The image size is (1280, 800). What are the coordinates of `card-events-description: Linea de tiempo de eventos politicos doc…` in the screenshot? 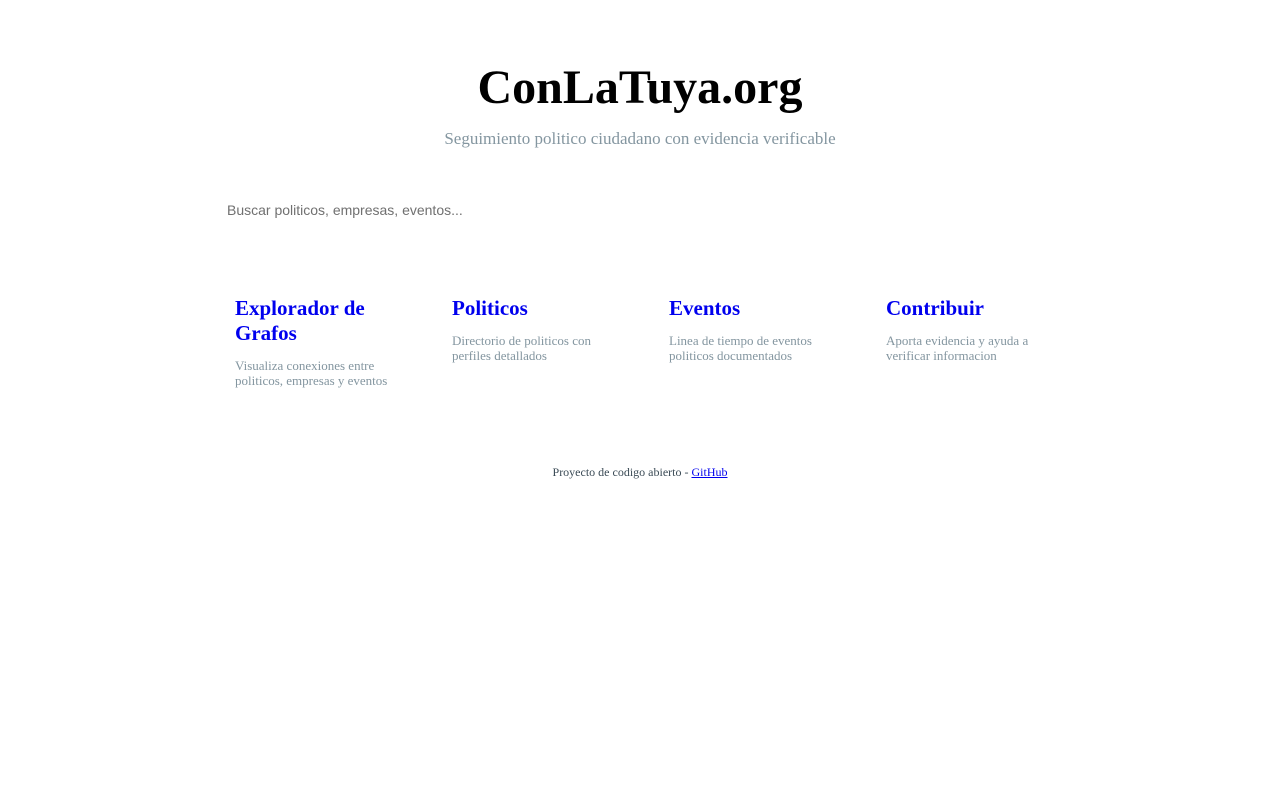 It's located at (740, 348).